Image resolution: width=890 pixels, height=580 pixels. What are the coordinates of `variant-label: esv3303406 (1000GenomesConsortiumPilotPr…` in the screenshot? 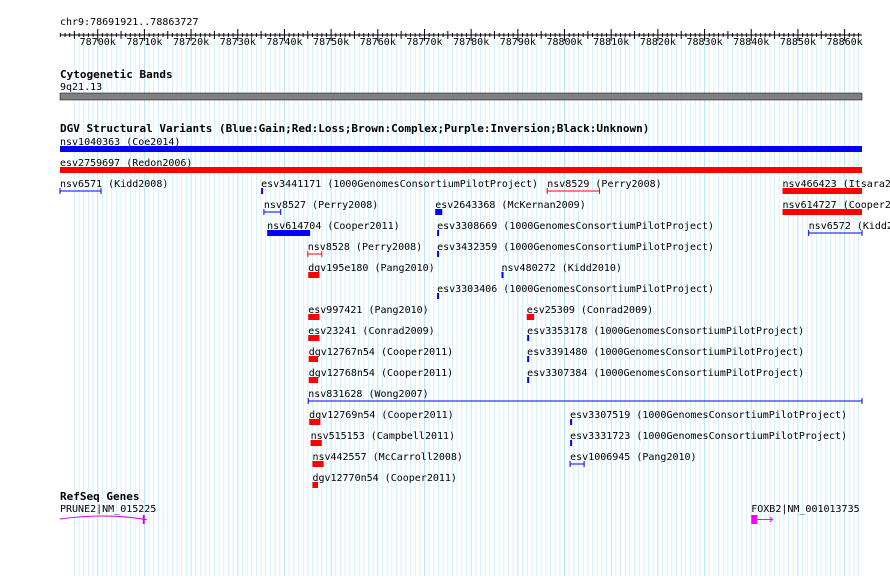 It's located at (575, 289).